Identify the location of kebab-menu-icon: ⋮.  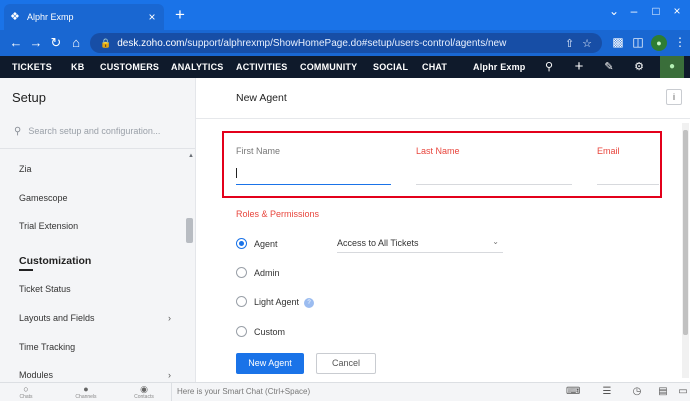
(680, 42).